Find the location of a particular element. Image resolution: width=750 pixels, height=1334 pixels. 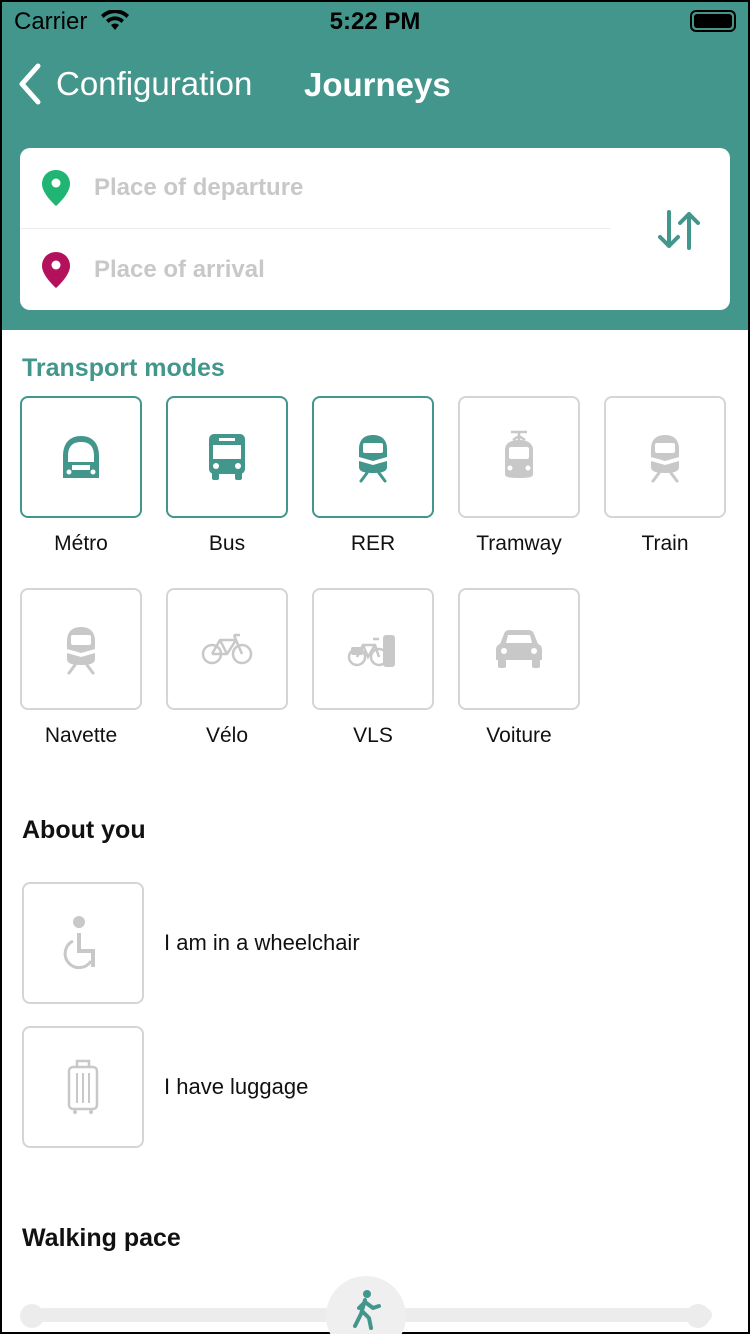

wheelchair-toggle is located at coordinates (83, 943).